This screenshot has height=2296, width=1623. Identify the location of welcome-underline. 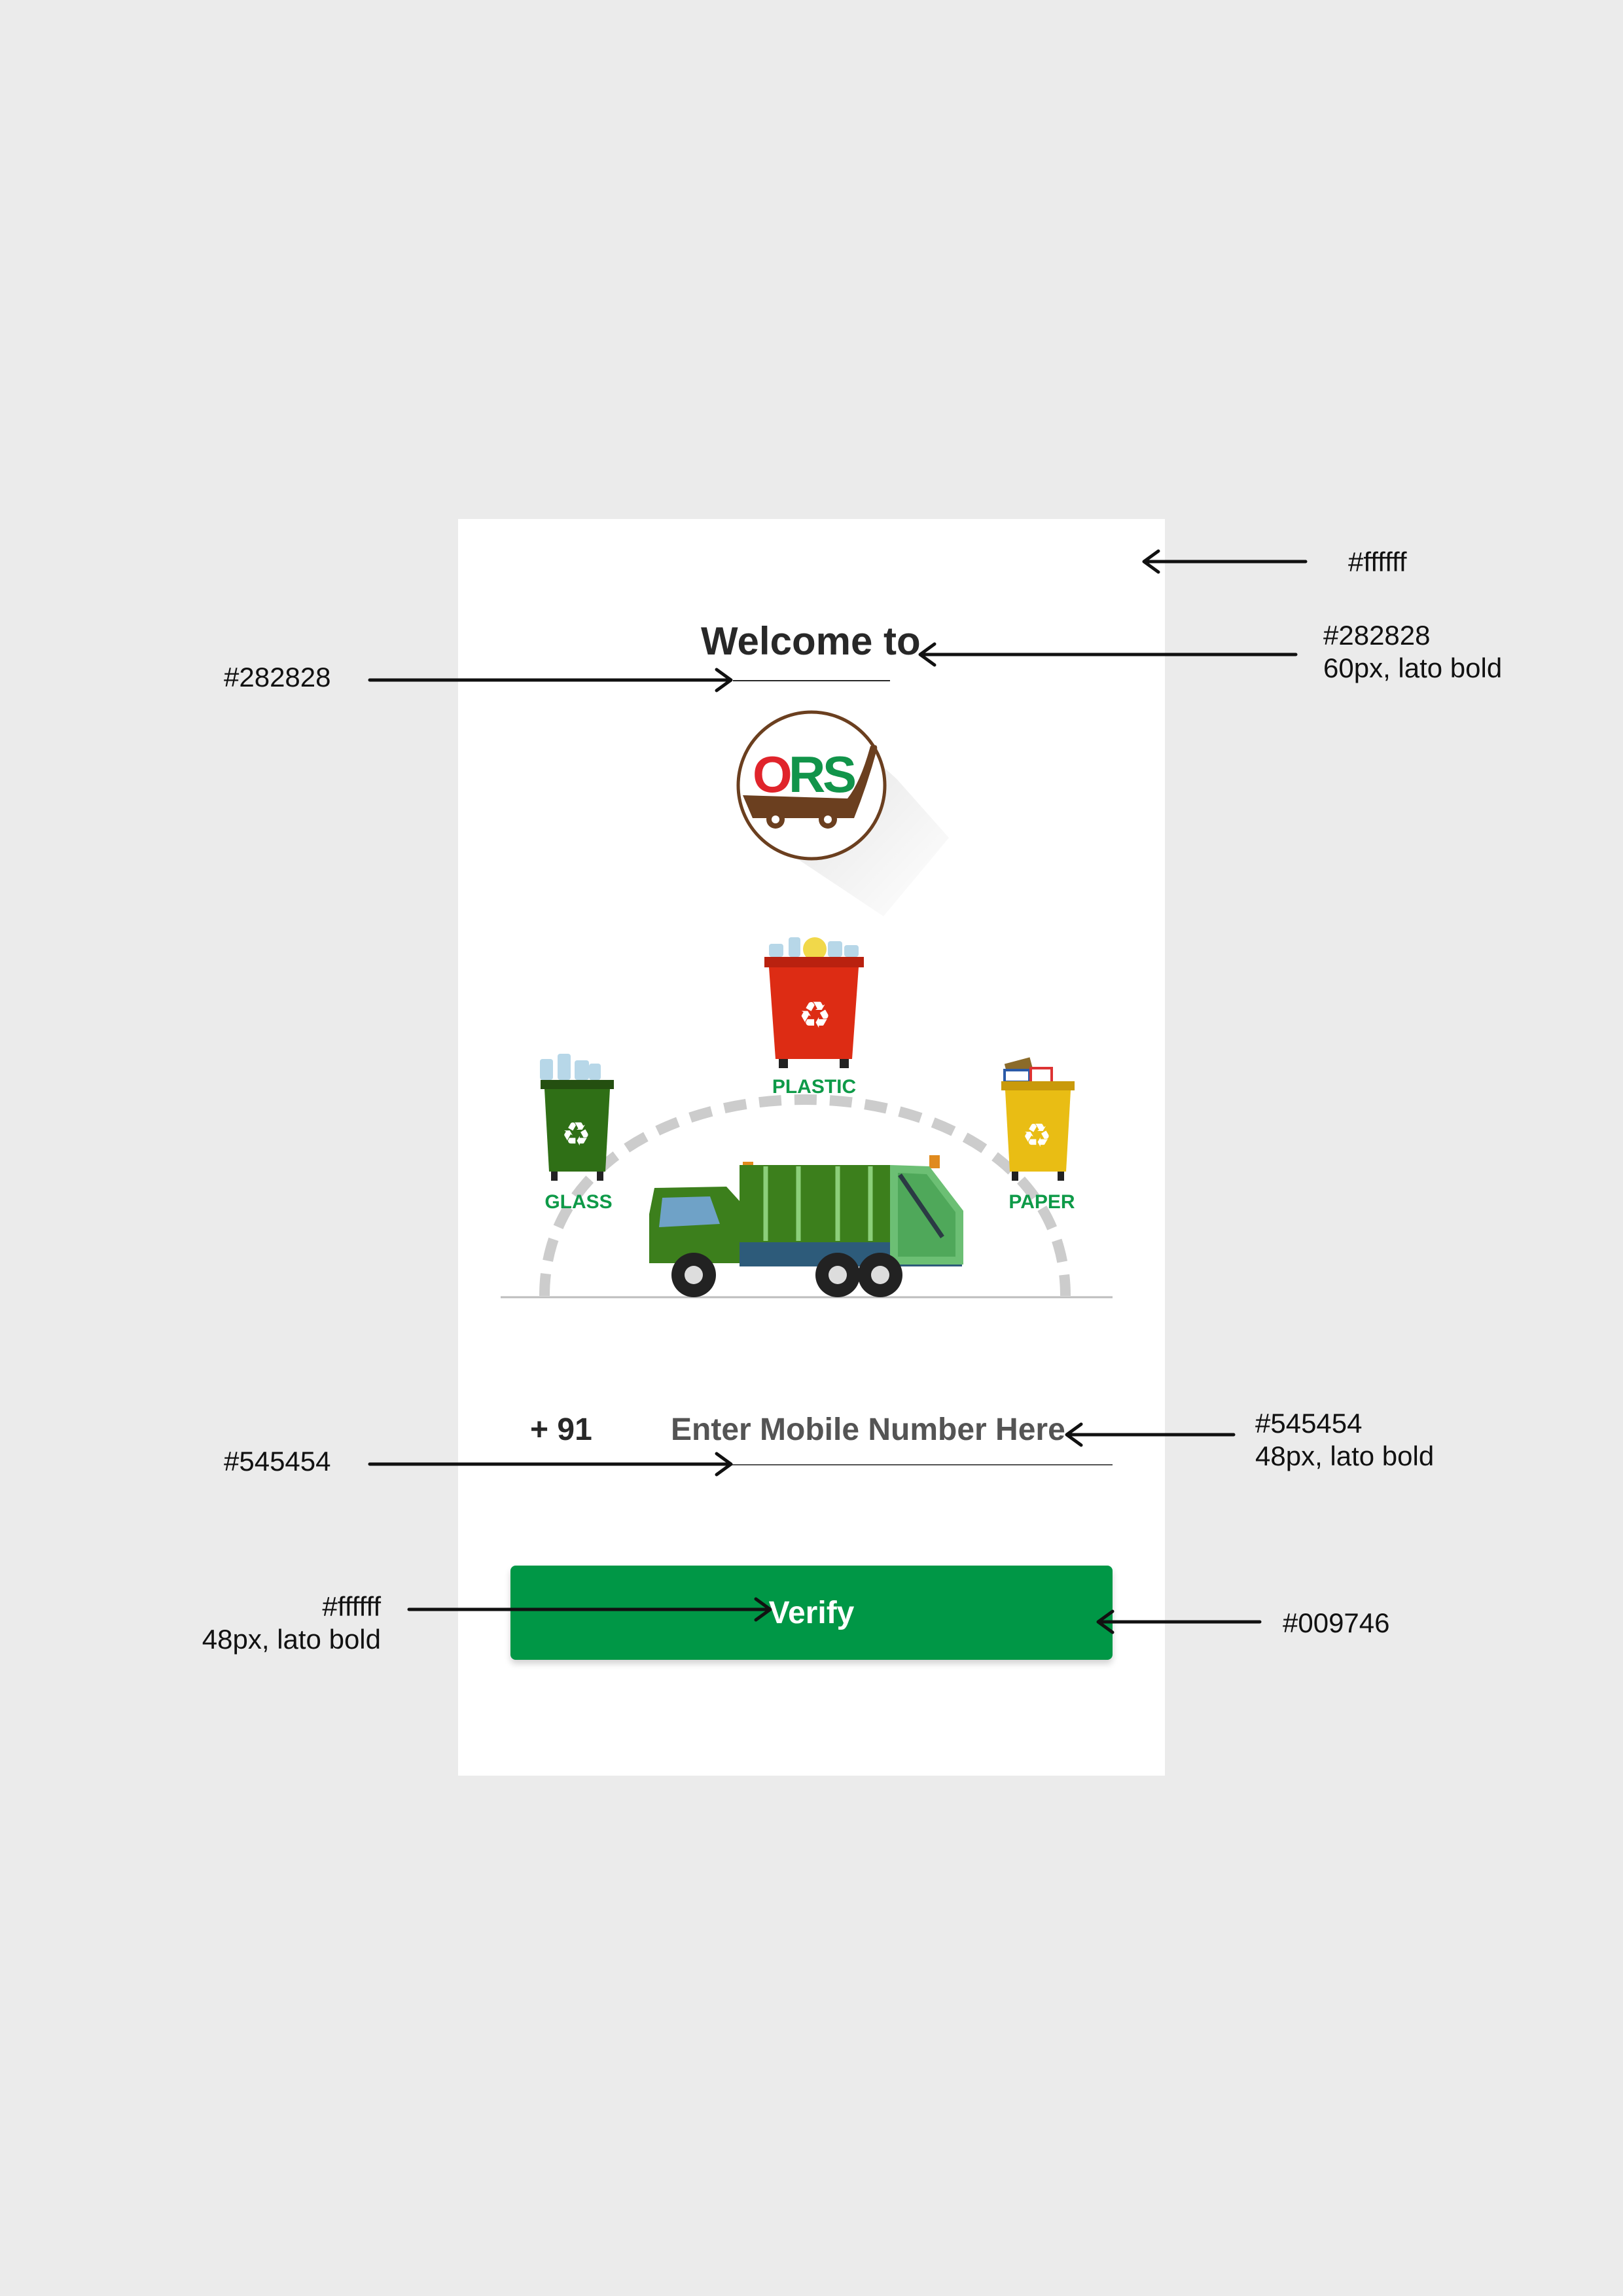
(811, 680).